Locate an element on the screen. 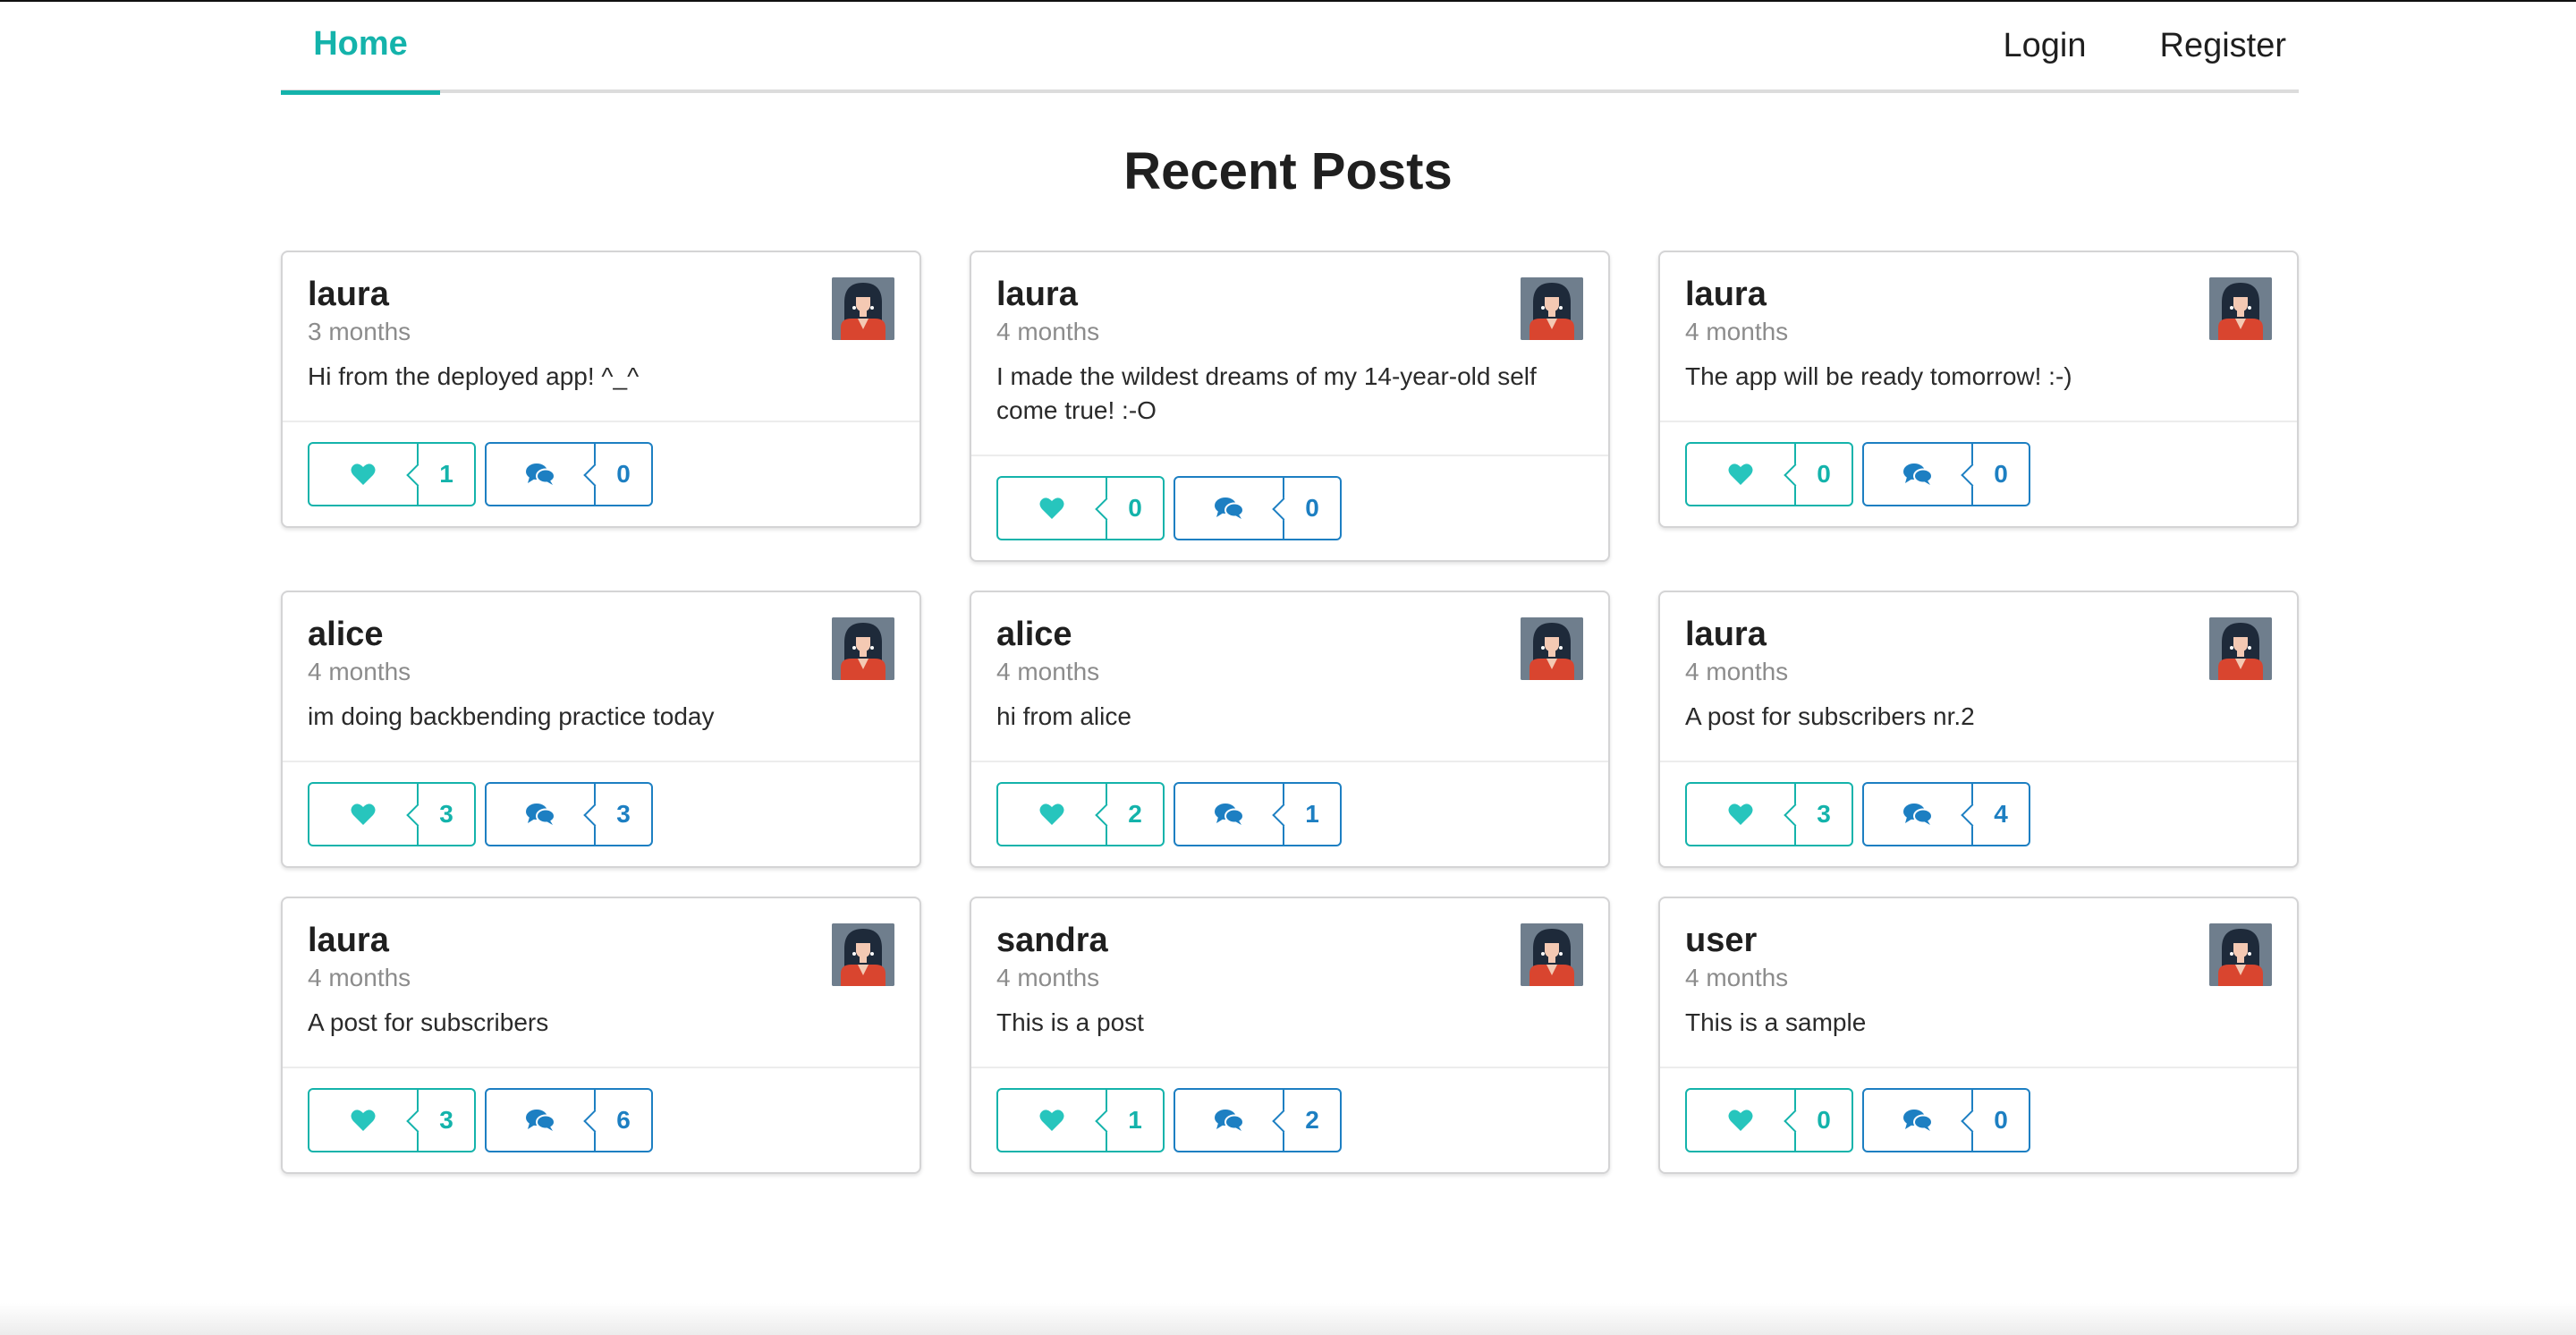 The image size is (2576, 1335). like-button: 2 is located at coordinates (1080, 814).